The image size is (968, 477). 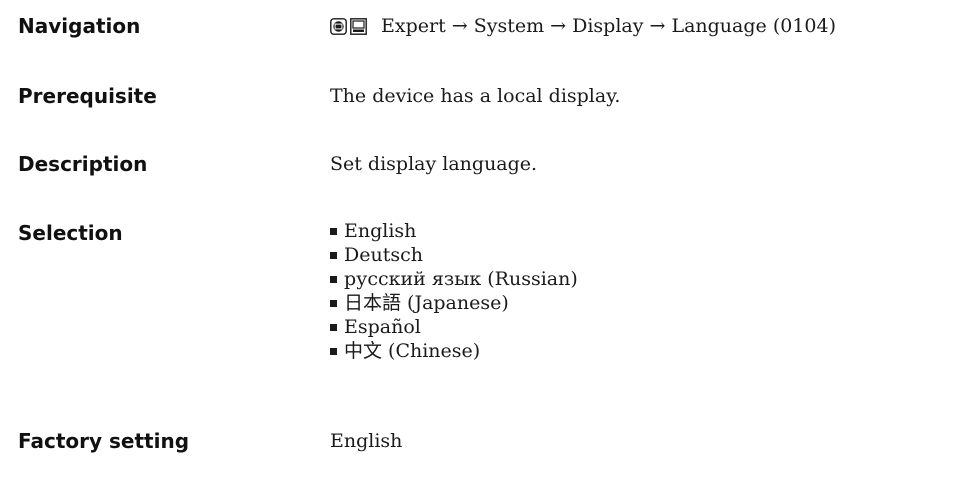 I want to click on selection-item: Deutsch, so click(x=454, y=255).